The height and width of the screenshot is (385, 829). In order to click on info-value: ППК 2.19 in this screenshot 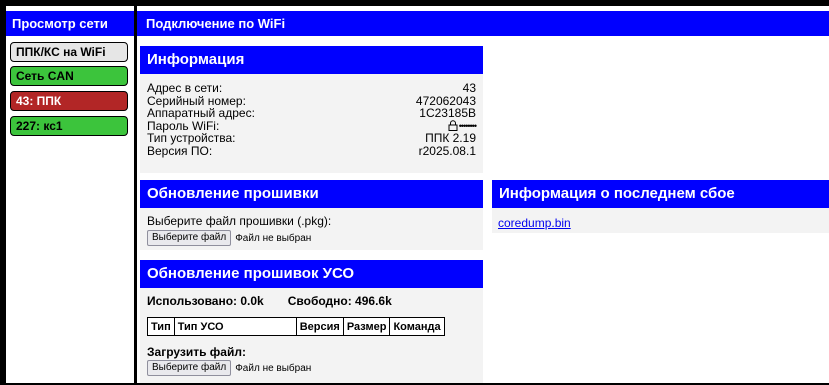, I will do `click(450, 138)`.